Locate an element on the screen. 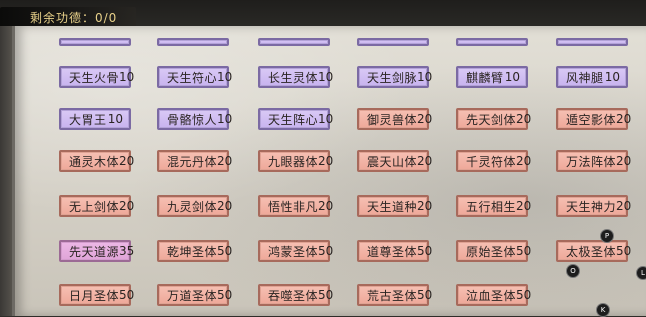 This screenshot has height=317, width=646. talent-card: 无上剑体 20 is located at coordinates (97, 206).